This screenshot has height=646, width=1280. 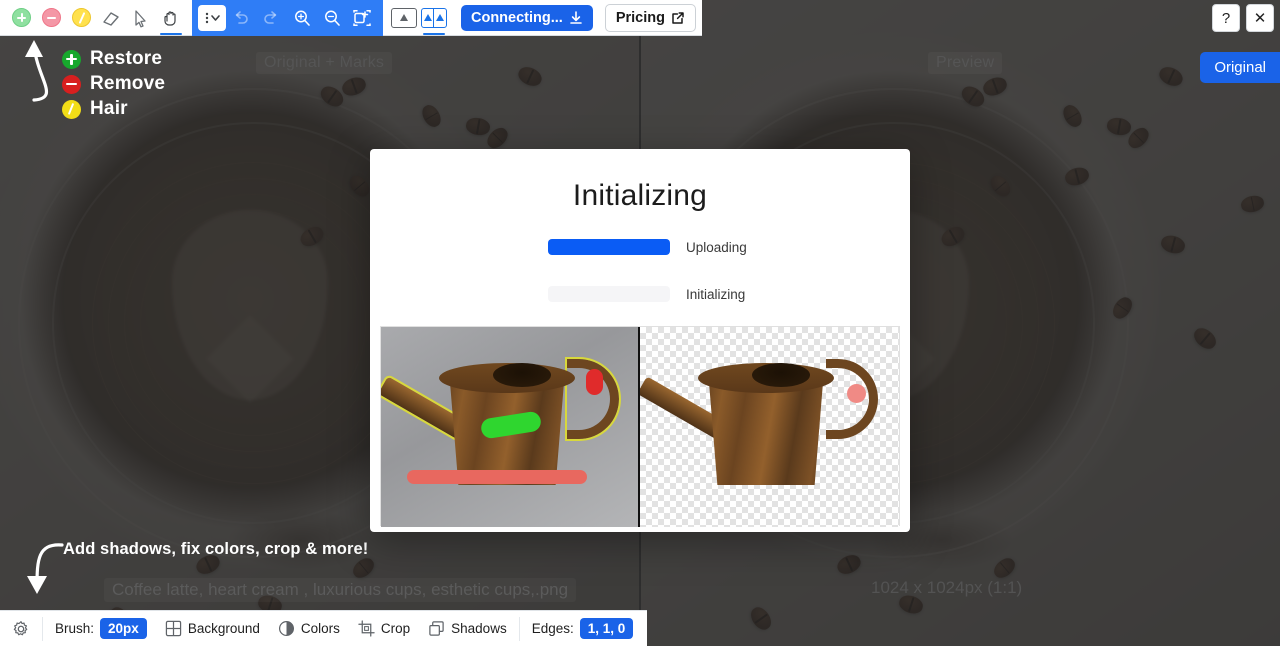 I want to click on shadows-button: Shadows, so click(x=467, y=628).